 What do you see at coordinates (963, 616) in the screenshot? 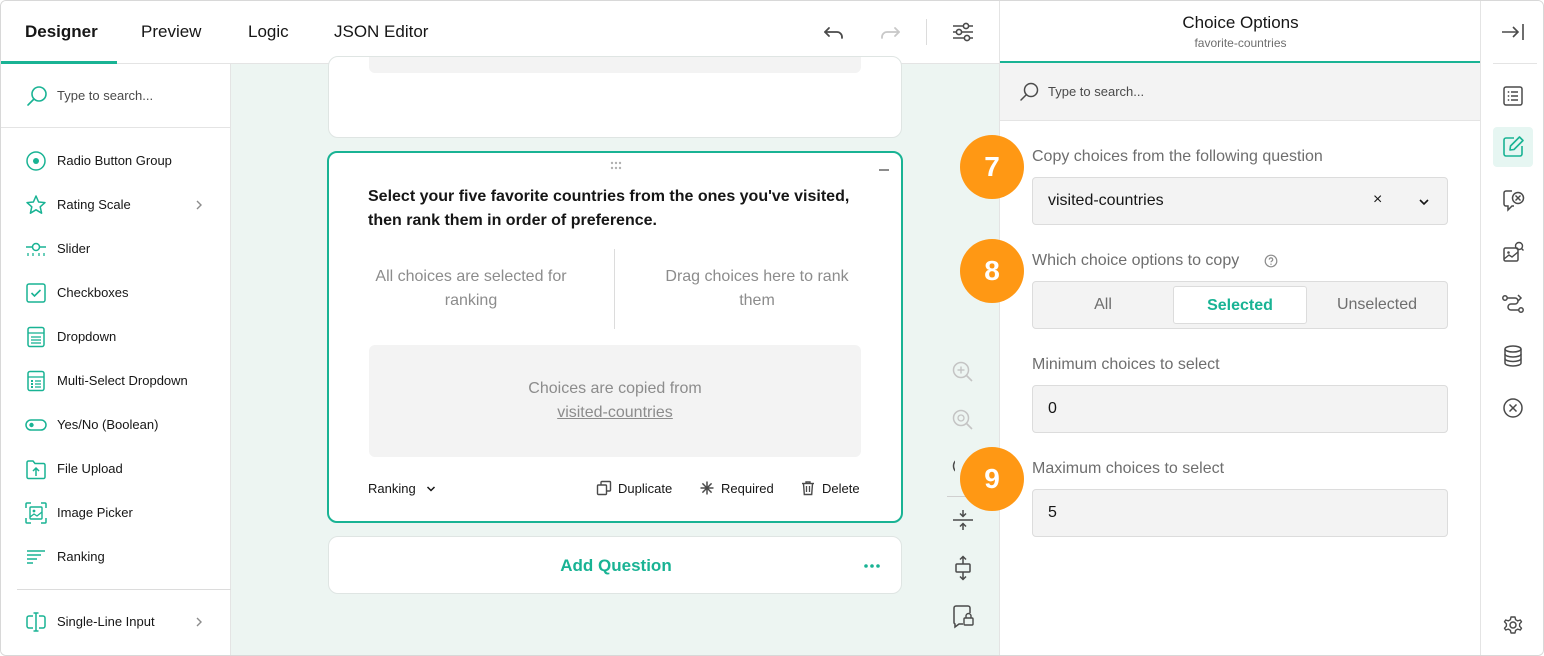
I see `lock-question-icon` at bounding box center [963, 616].